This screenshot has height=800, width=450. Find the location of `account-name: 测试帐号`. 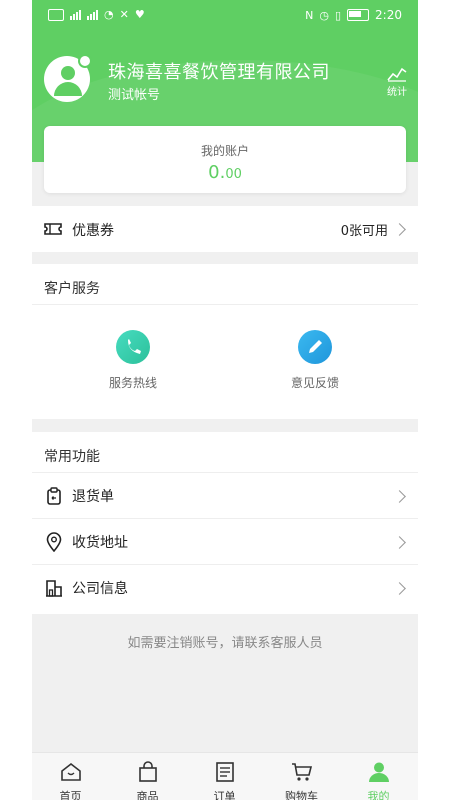

account-name: 测试帐号 is located at coordinates (134, 95).